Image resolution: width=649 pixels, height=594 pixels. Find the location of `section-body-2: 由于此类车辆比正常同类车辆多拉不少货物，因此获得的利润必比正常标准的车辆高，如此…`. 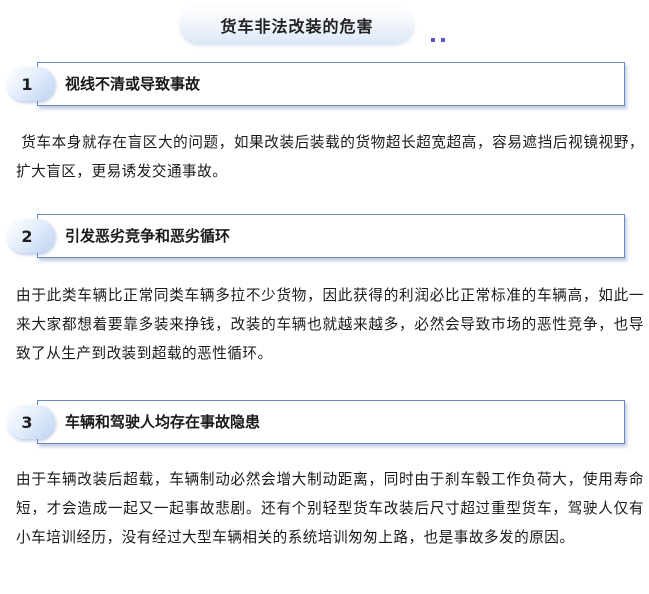

section-body-2: 由于此类车辆比正常同类车辆多拉不少货物，因此获得的利润必比正常标准的车辆高，如此… is located at coordinates (330, 324).